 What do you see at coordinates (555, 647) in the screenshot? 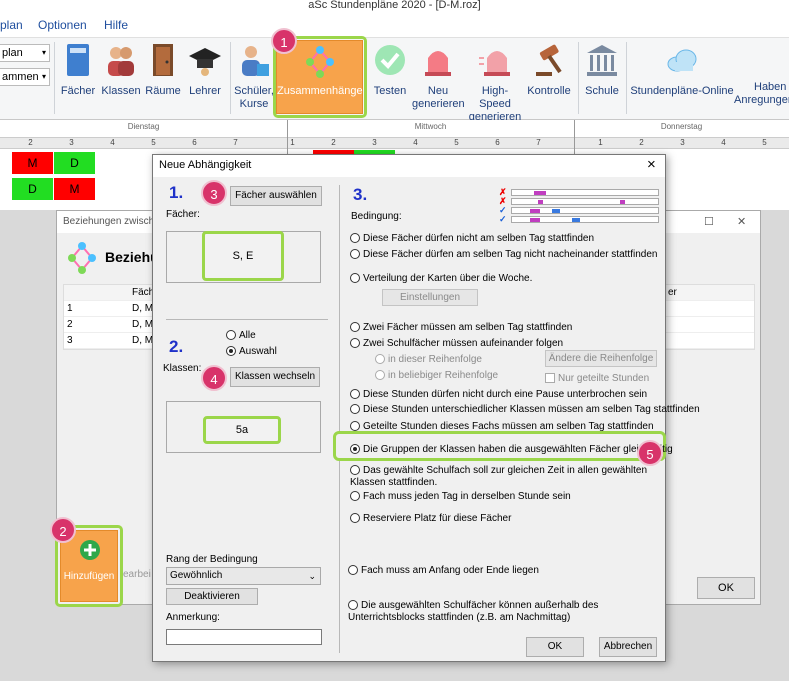
I see `ok-button: OK` at bounding box center [555, 647].